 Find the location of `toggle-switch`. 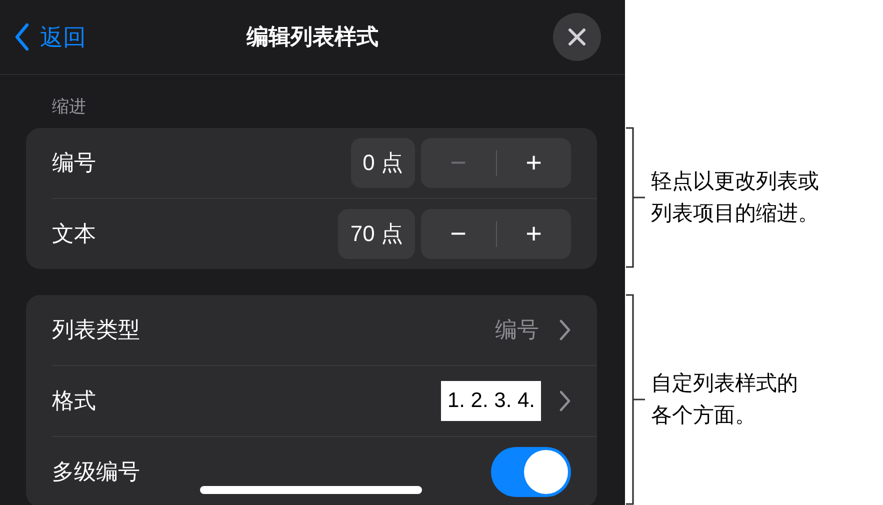

toggle-switch is located at coordinates (531, 472).